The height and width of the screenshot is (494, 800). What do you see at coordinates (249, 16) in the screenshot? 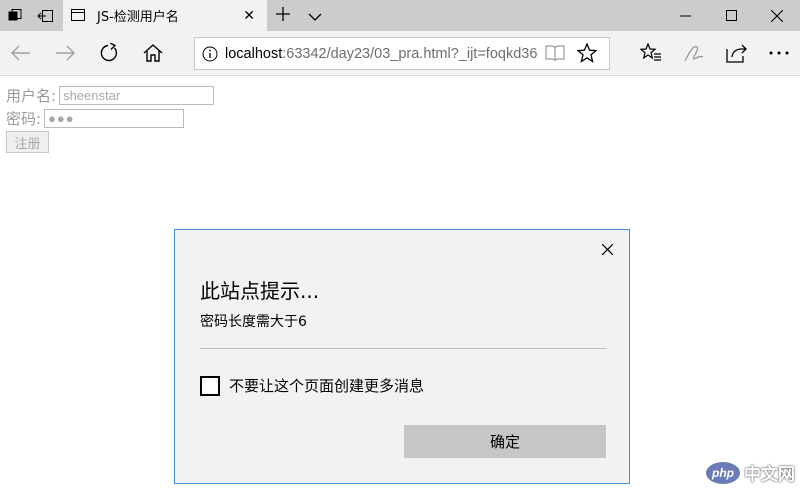
I see `tab-close-icon: ✕` at bounding box center [249, 16].